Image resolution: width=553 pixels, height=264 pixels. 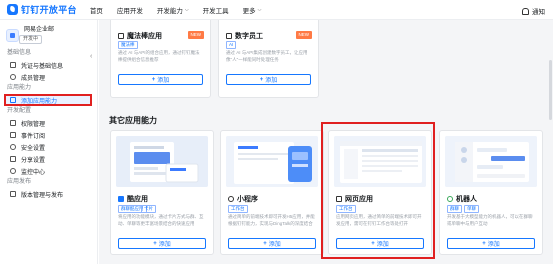 What do you see at coordinates (267, 56) in the screenshot?
I see `card-desc: 通过 AI 与API集成创建数字员工，让应用像"人"一样能同时处理任务` at bounding box center [267, 56].